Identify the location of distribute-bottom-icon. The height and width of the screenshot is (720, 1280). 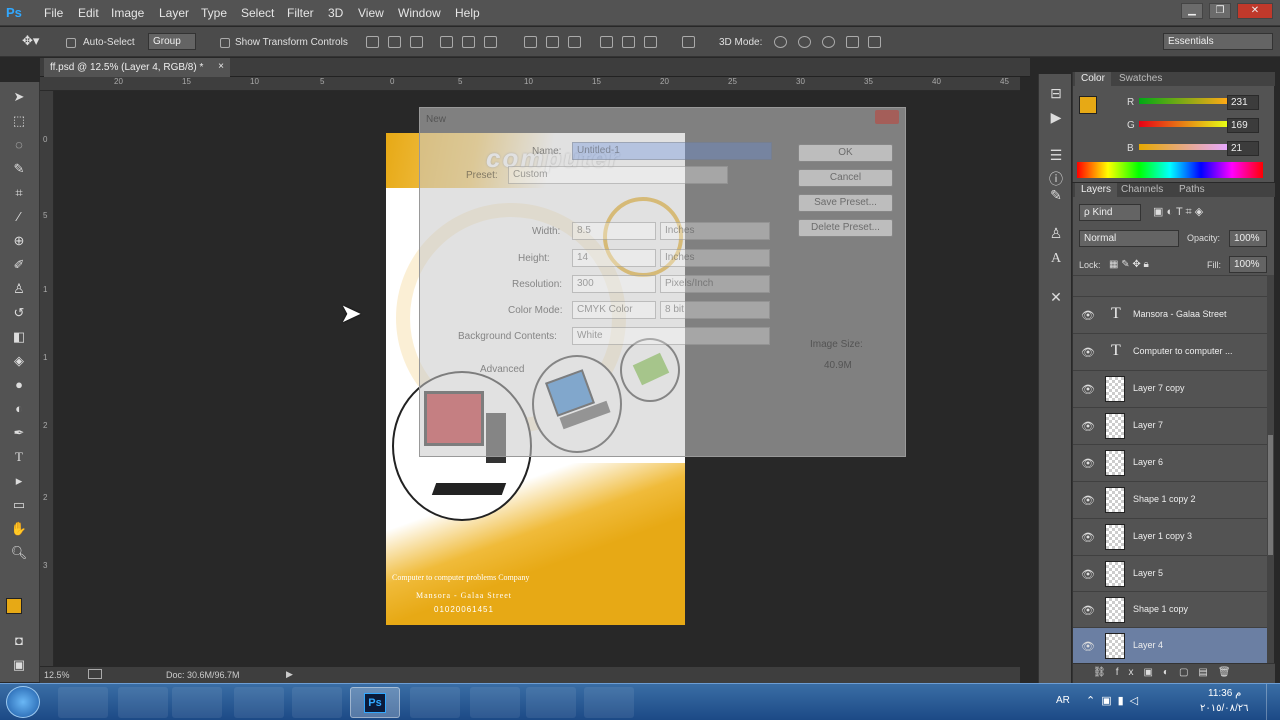
(574, 42).